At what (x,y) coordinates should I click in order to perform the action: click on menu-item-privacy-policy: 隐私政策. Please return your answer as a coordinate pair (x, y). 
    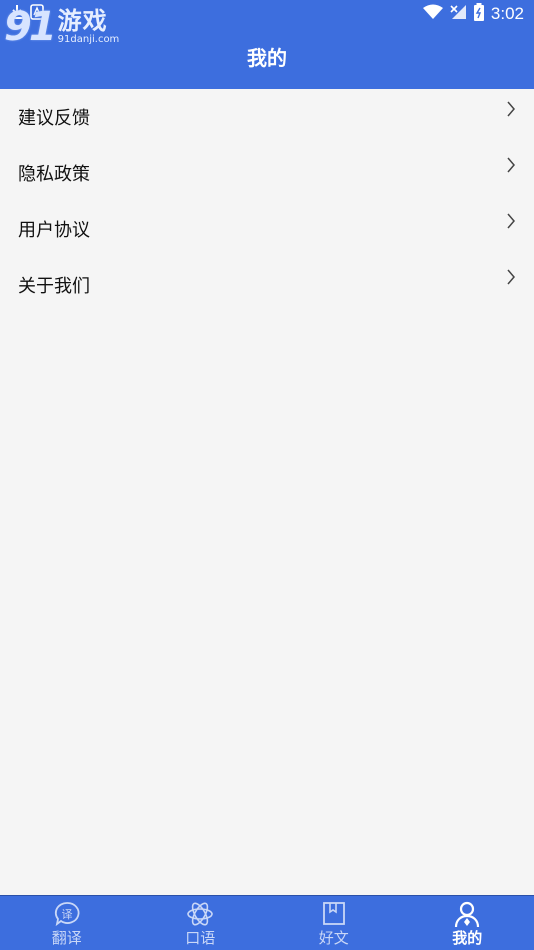
    Looking at the image, I should click on (267, 173).